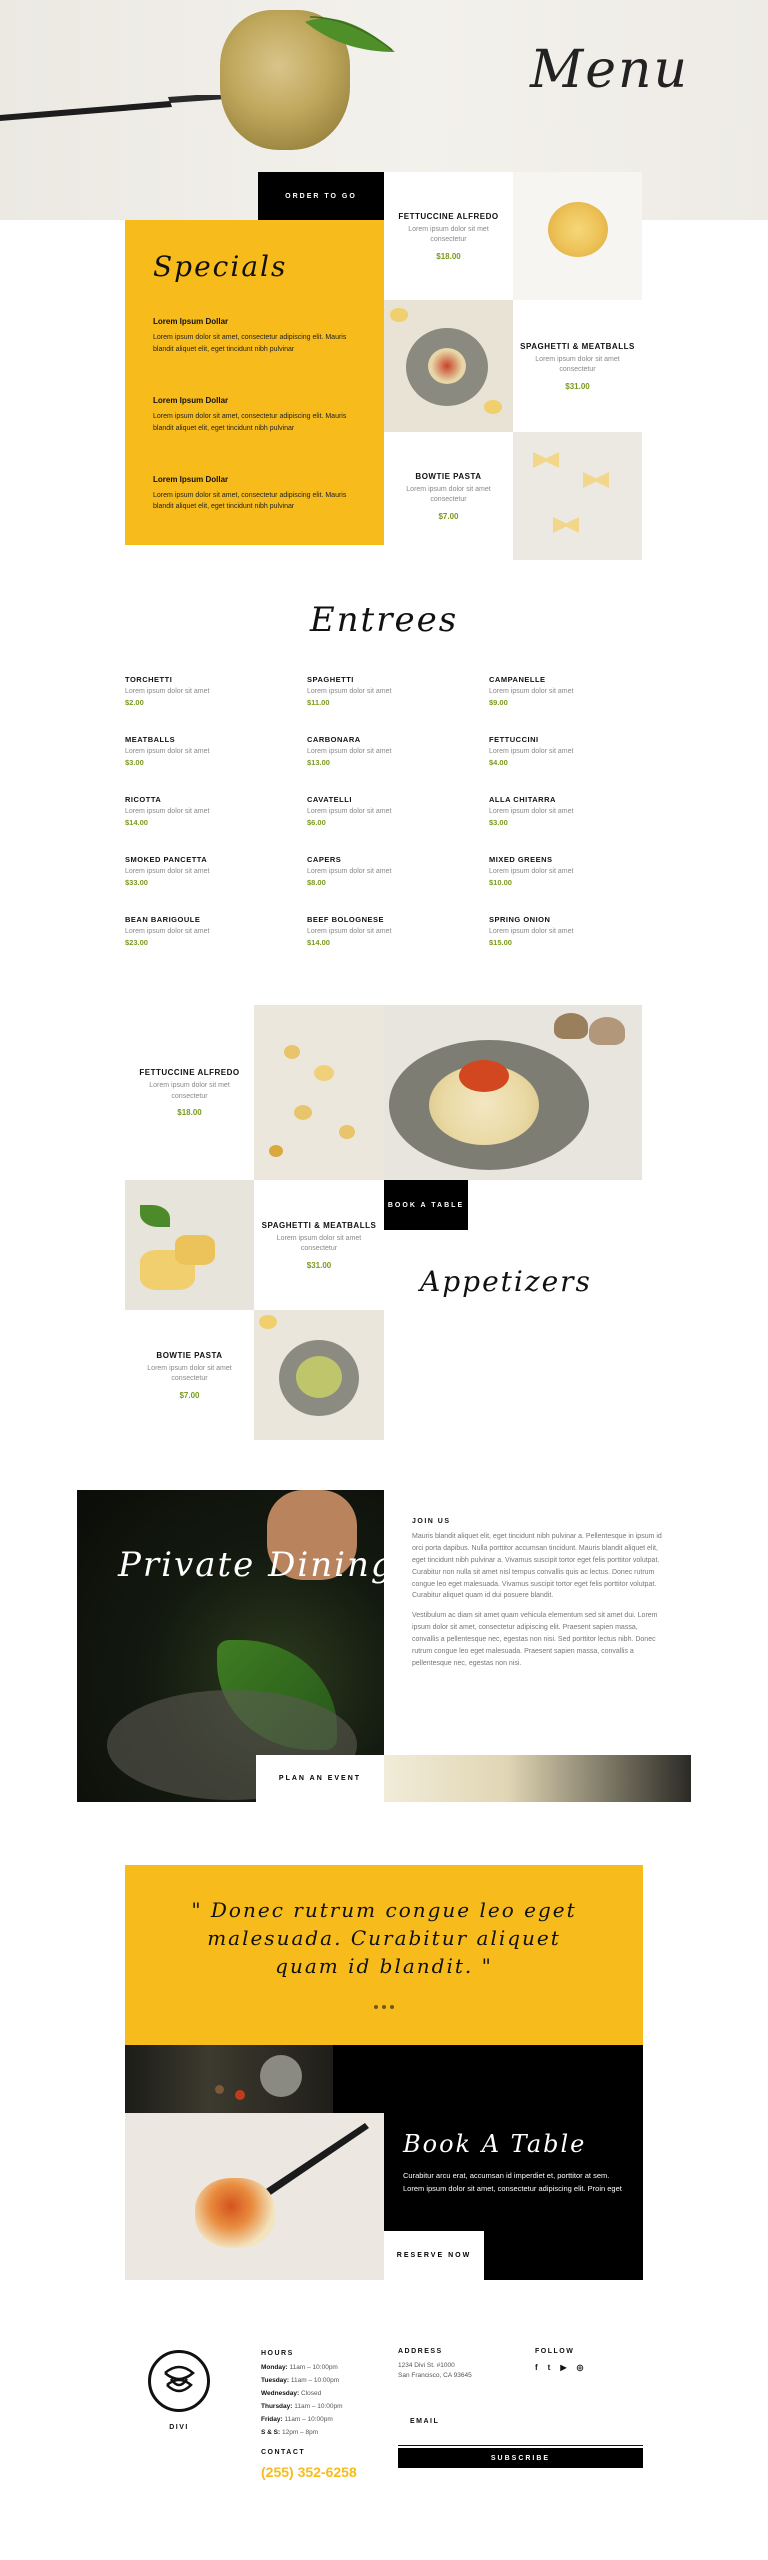 Image resolution: width=768 pixels, height=2560 pixels. Describe the element at coordinates (382, 811) in the screenshot. I see `entree-item: CAVATELLI Lorem ipsum dolor sit amet $6.00` at that location.